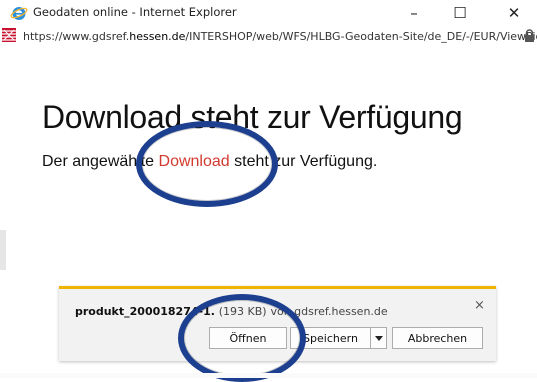 This screenshot has width=537, height=382. What do you see at coordinates (76, 36) in the screenshot?
I see `url-prefix: https://www.gdsref.` at bounding box center [76, 36].